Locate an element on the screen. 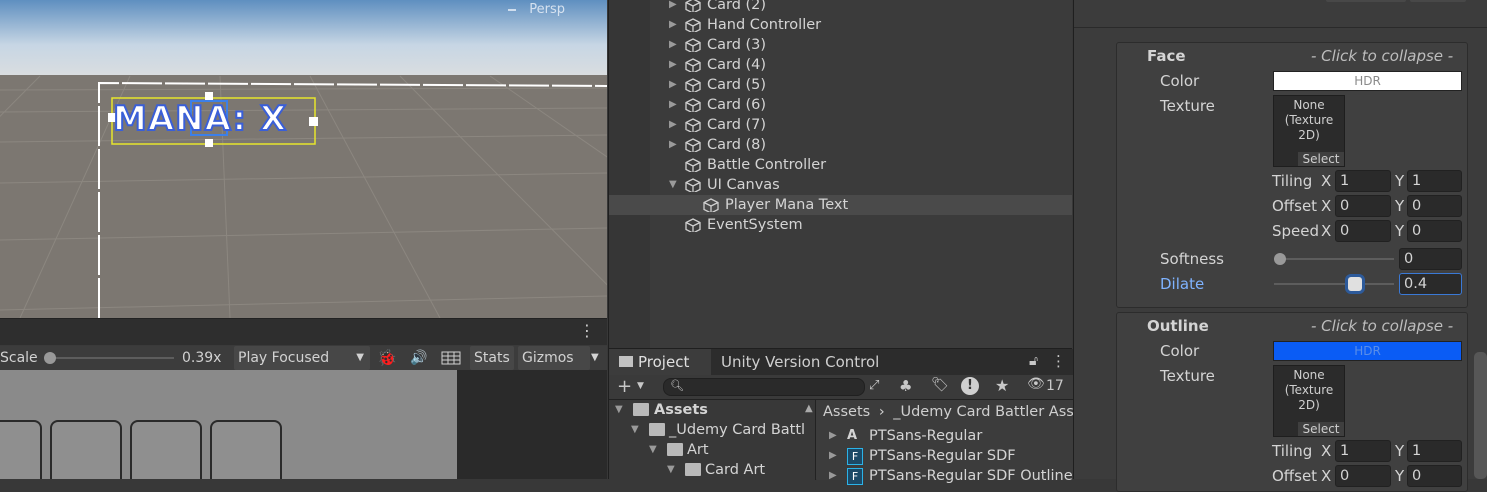 The height and width of the screenshot is (492, 1487). tiling-y-field: 1 is located at coordinates (1434, 181).